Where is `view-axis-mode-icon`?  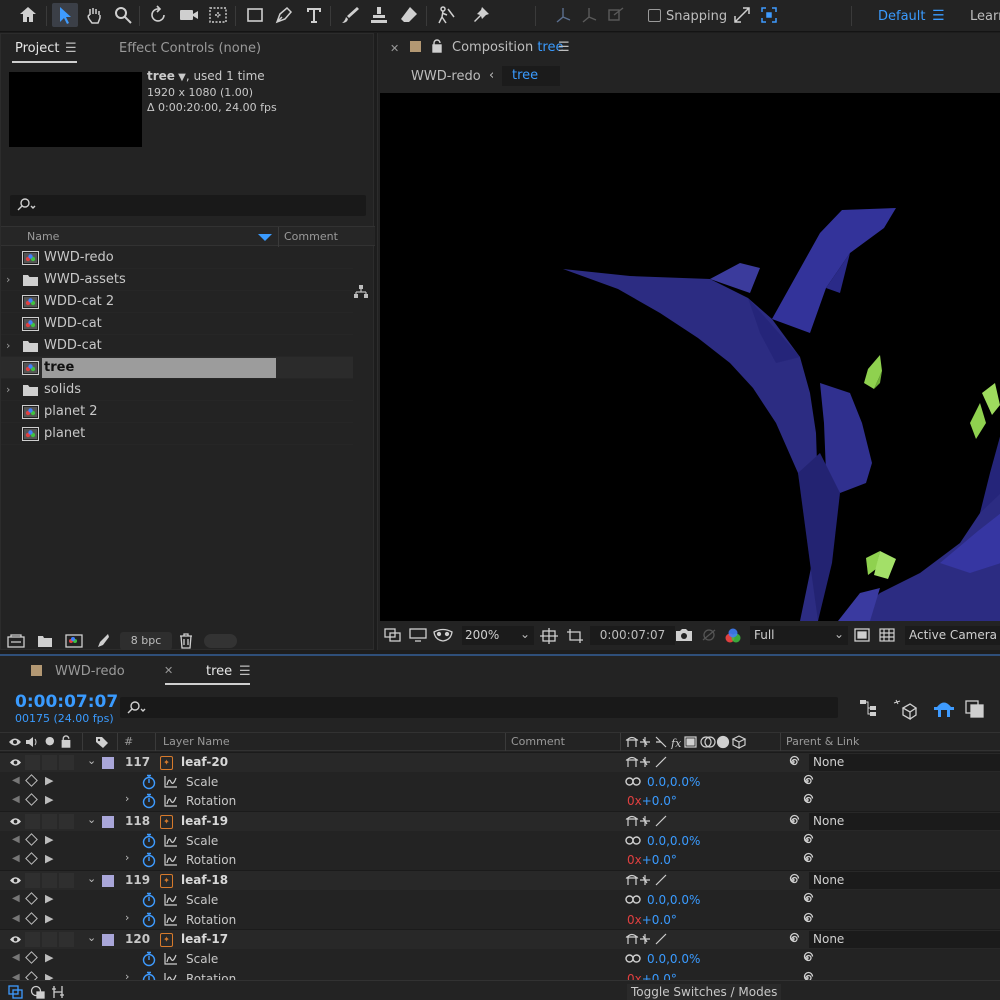
view-axis-mode-icon is located at coordinates (616, 15).